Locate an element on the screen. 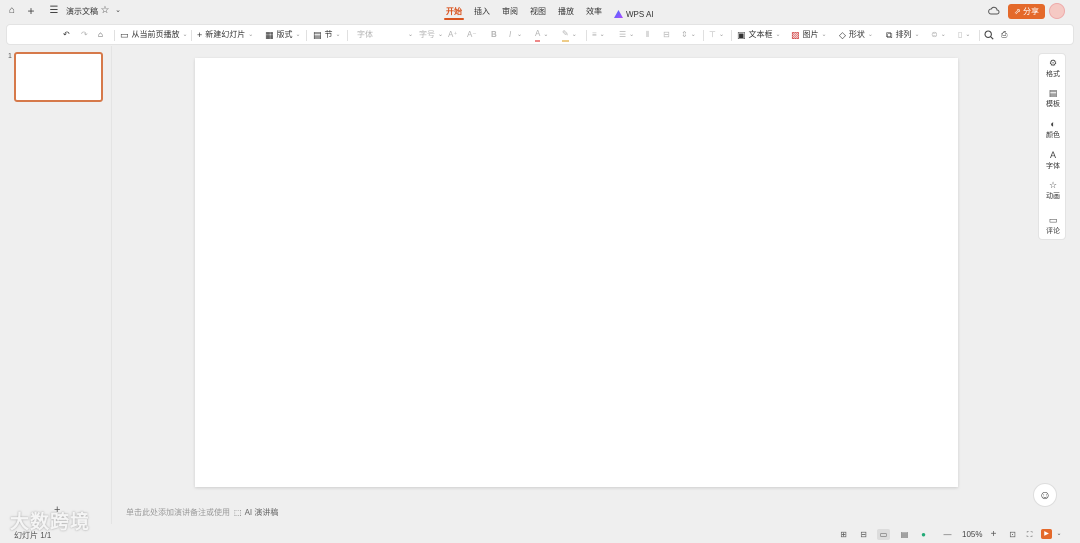 This screenshot has height=543, width=1080. home-icon: ⌂ is located at coordinates (12, 11).